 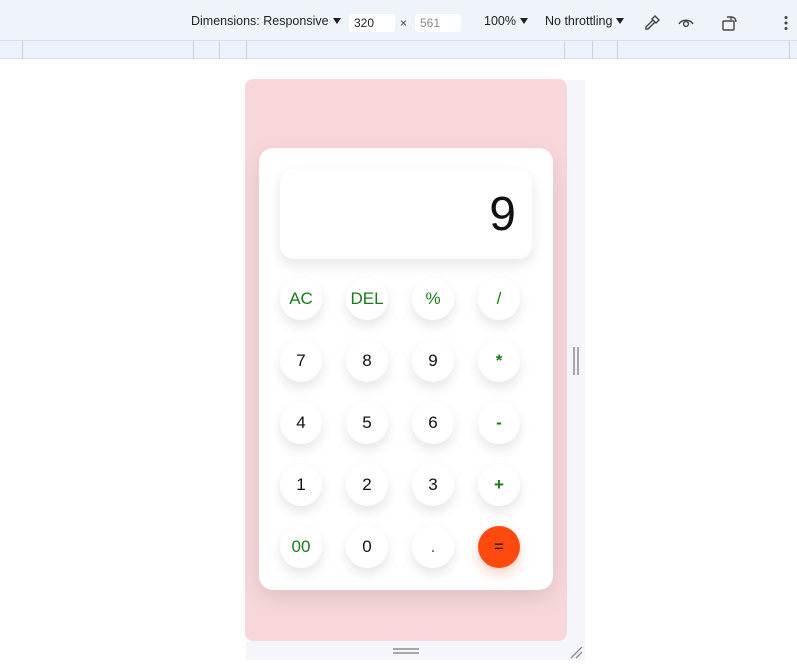 I want to click on calculator-display: 9, so click(x=406, y=214).